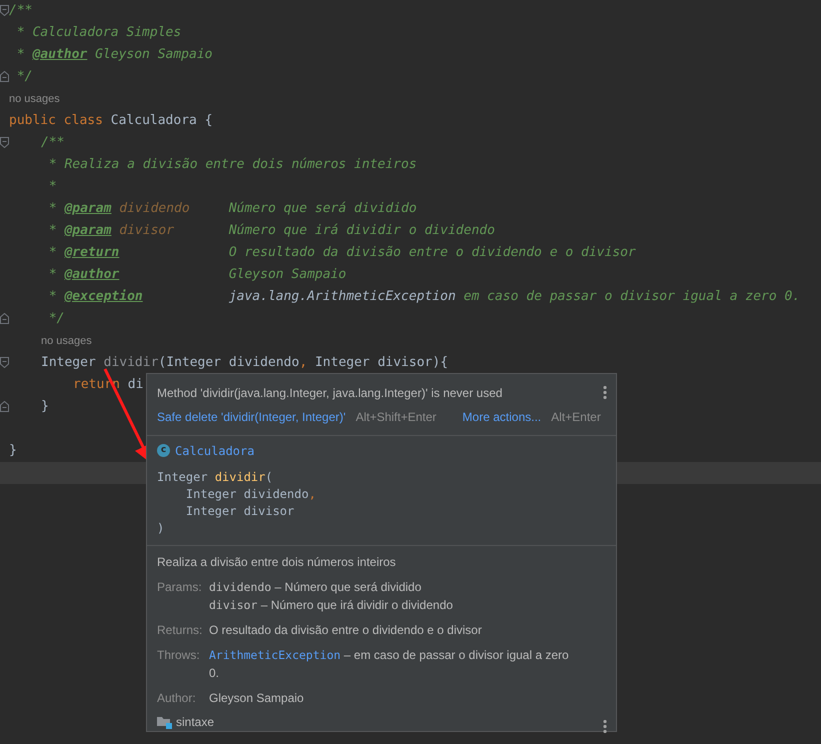  Describe the element at coordinates (179, 655) in the screenshot. I see `section-label: Throws:` at that location.